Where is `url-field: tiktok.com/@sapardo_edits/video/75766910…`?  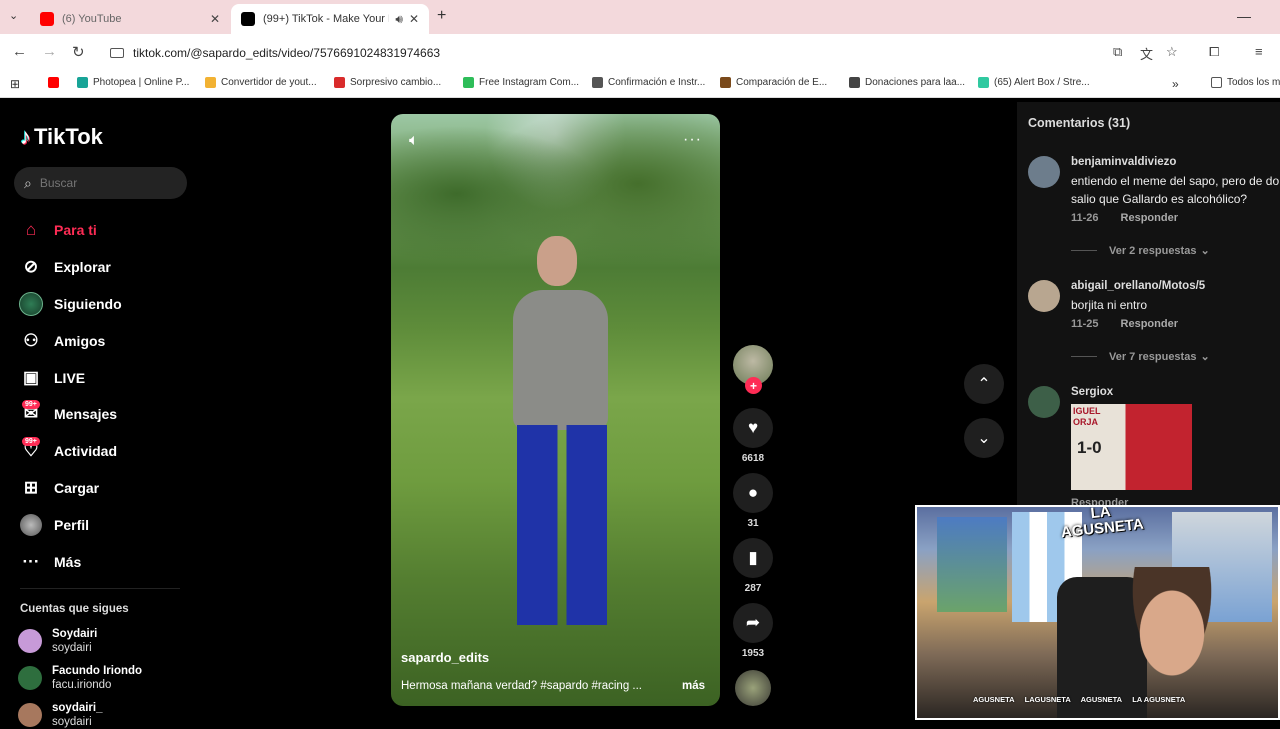 url-field: tiktok.com/@sapardo_edits/video/75766910… is located at coordinates (600, 52).